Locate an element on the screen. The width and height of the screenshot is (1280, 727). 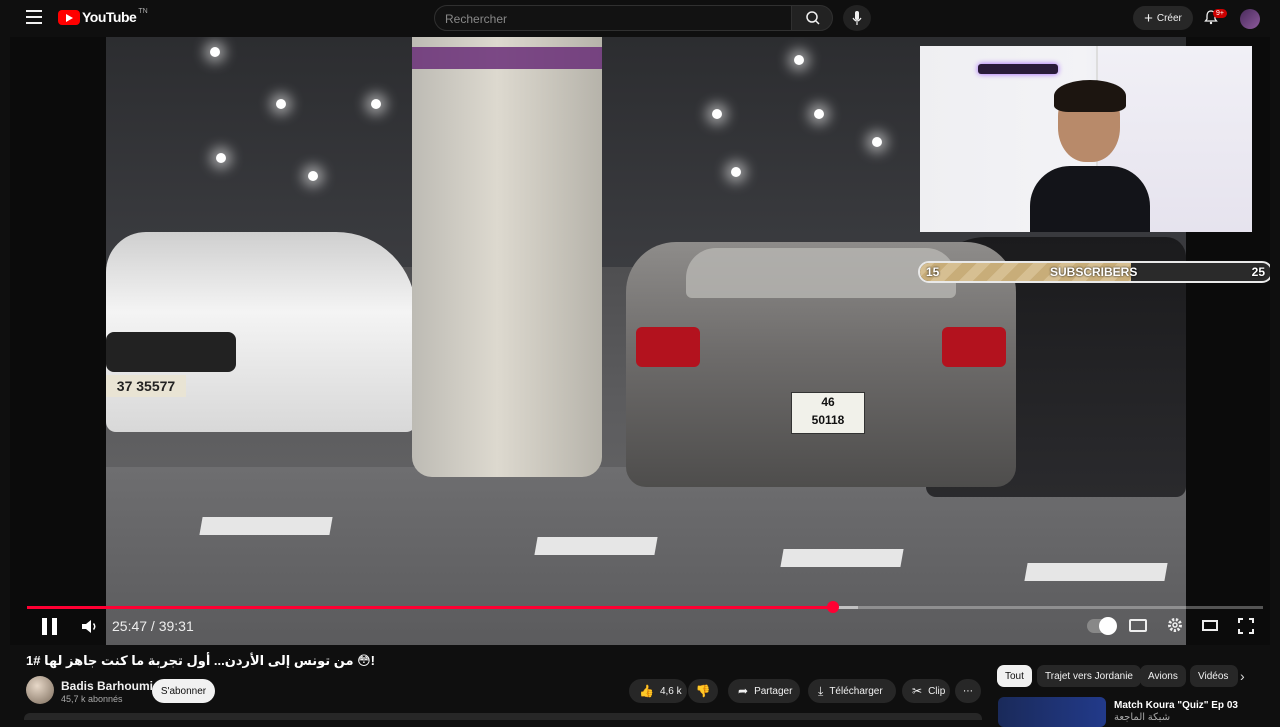
white-car: 37 35577 is located at coordinates (261, 332).